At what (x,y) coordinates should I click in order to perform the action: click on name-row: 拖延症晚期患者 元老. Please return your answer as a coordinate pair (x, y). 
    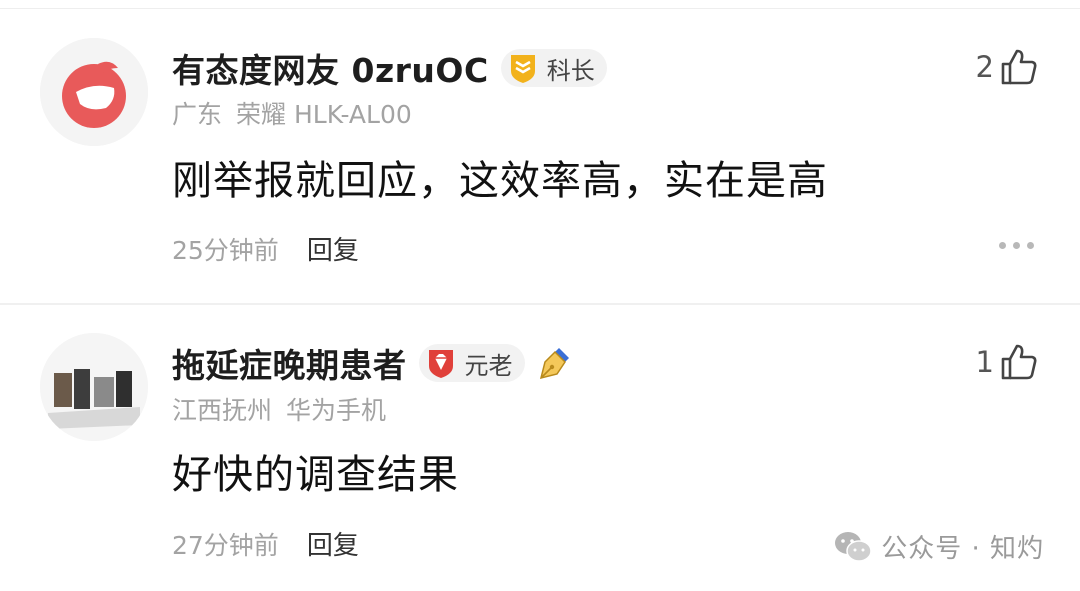
    Looking at the image, I should click on (372, 363).